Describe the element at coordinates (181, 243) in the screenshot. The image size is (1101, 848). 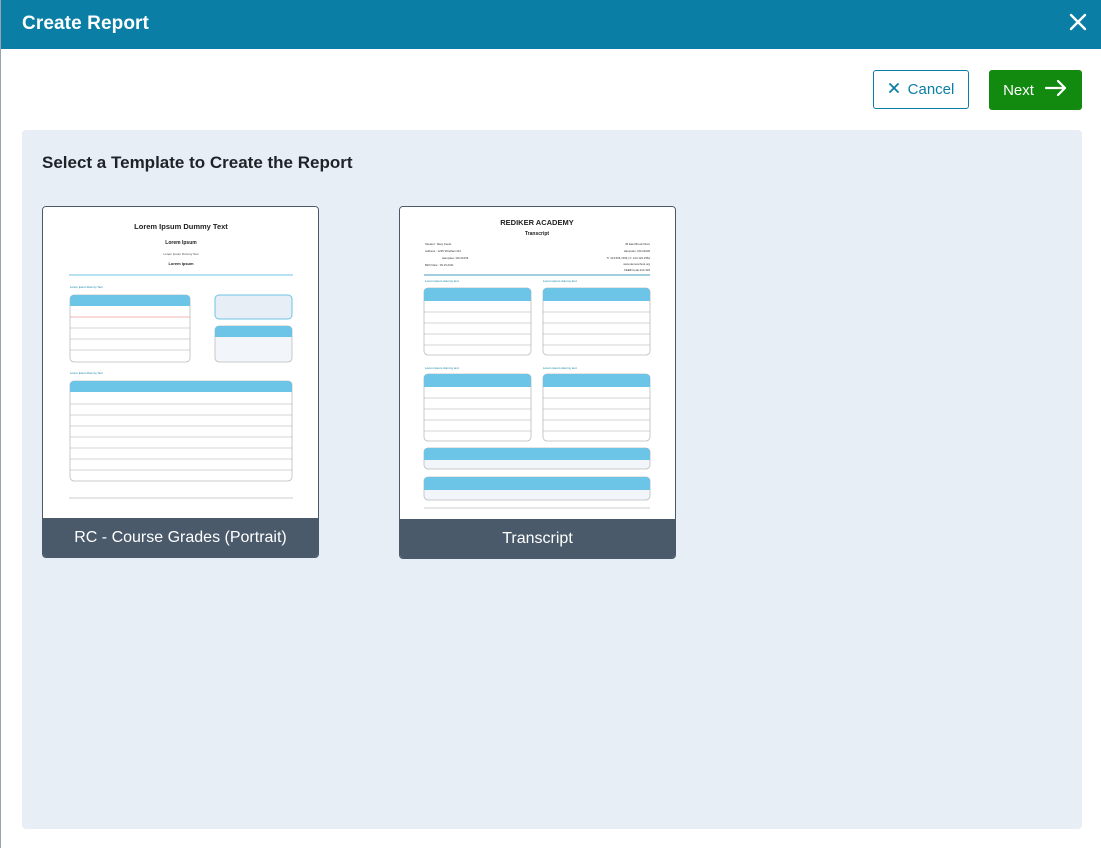
I see `preview-subtitle: Lorem Ipsum` at that location.